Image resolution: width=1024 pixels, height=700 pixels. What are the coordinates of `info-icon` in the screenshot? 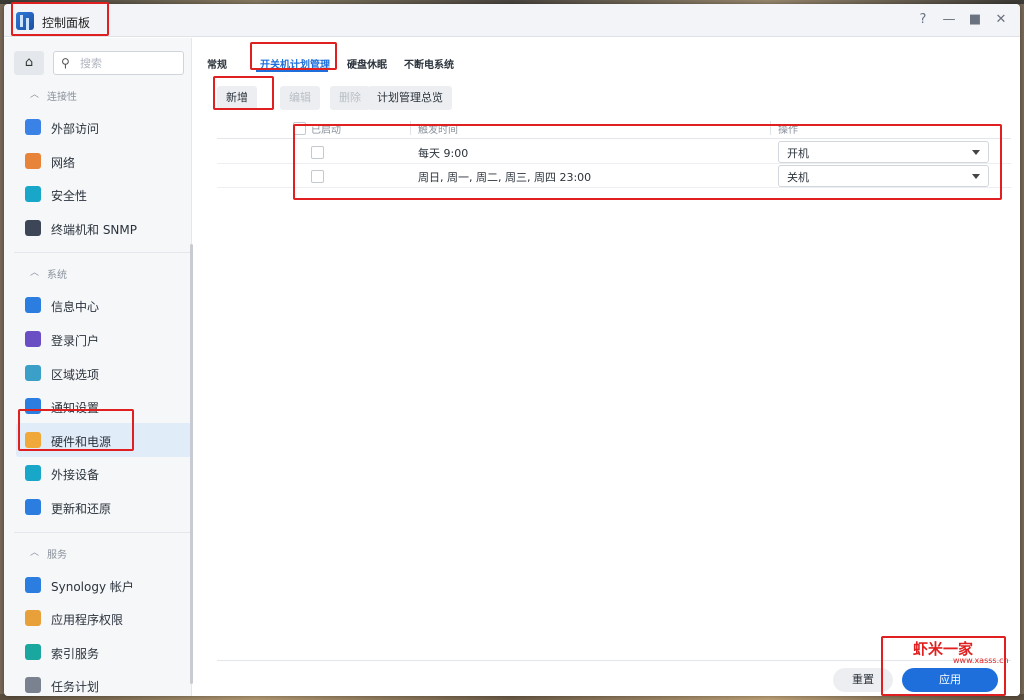 It's located at (33, 305).